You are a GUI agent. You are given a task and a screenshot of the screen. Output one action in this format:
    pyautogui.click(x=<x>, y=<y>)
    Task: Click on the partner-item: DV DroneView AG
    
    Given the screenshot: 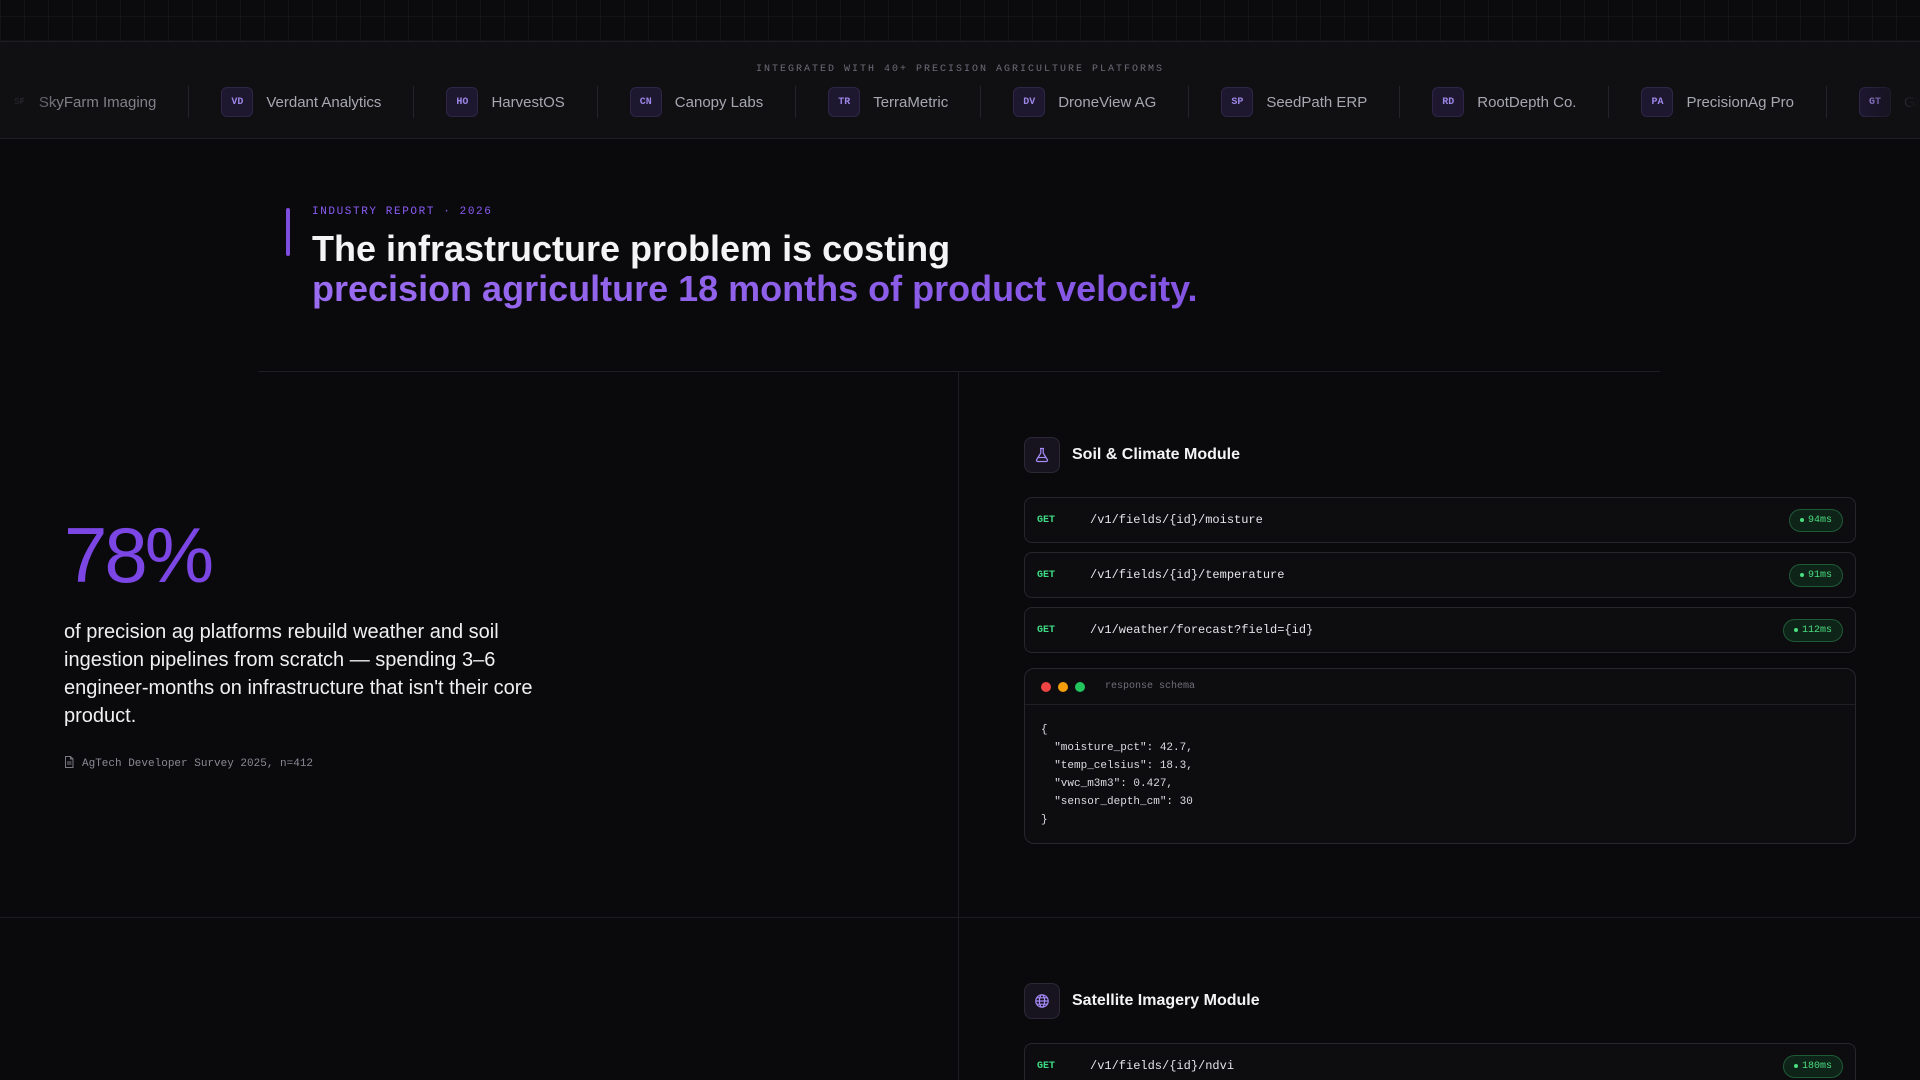 What is the action you would take?
    pyautogui.click(x=1085, y=102)
    